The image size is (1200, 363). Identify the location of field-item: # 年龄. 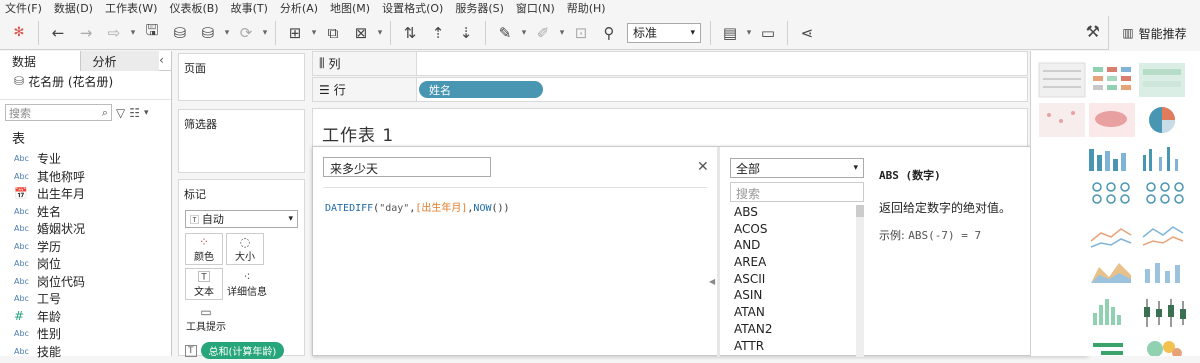
(85, 317).